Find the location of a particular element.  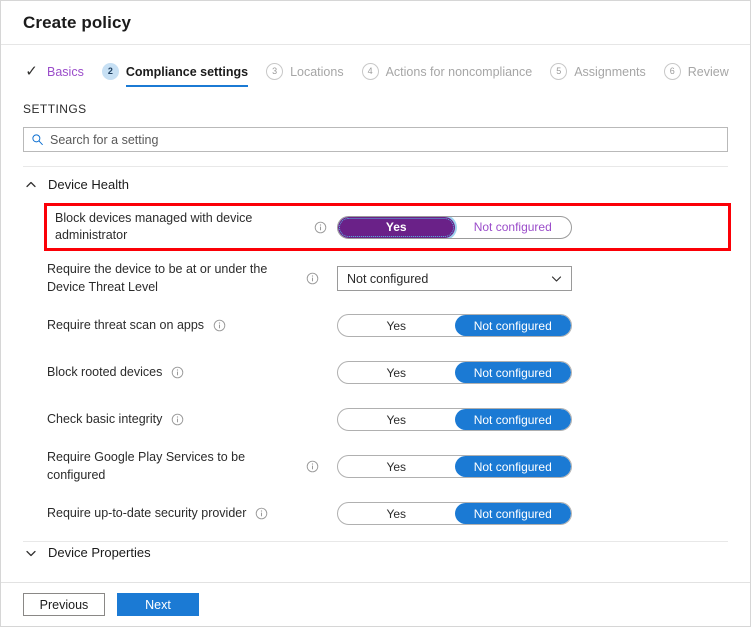

wizard-step-label: Locations is located at coordinates (317, 71).